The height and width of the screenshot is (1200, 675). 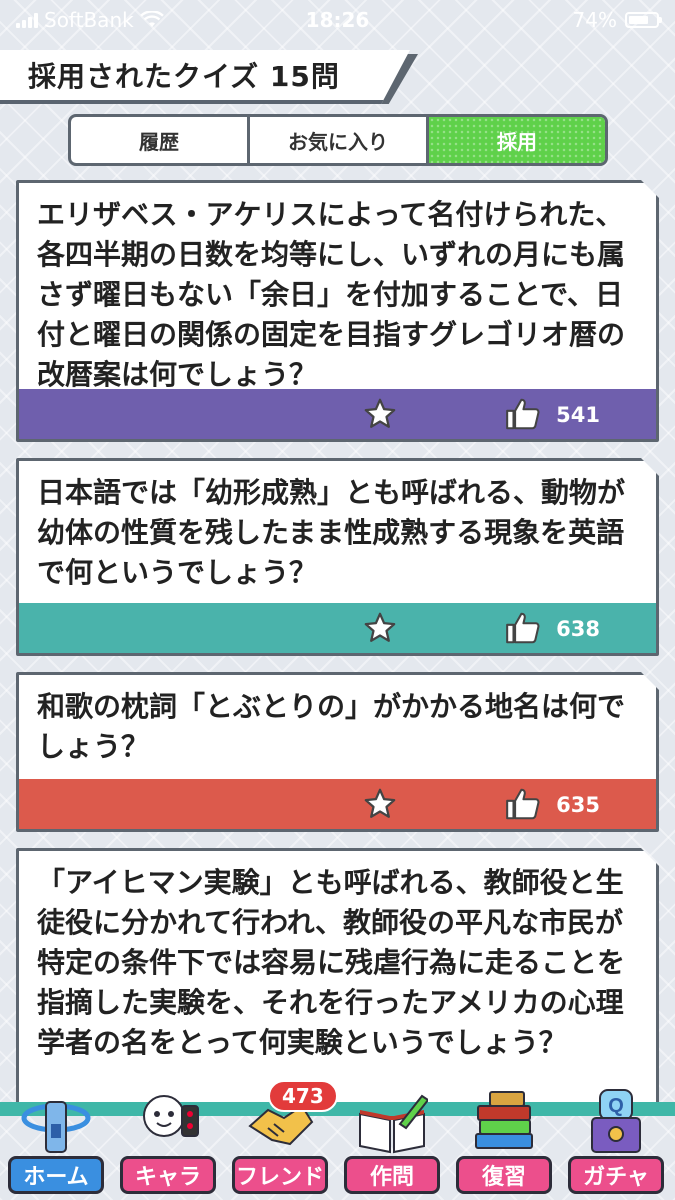 What do you see at coordinates (616, 1121) in the screenshot?
I see `gacha-machine-icon: Q` at bounding box center [616, 1121].